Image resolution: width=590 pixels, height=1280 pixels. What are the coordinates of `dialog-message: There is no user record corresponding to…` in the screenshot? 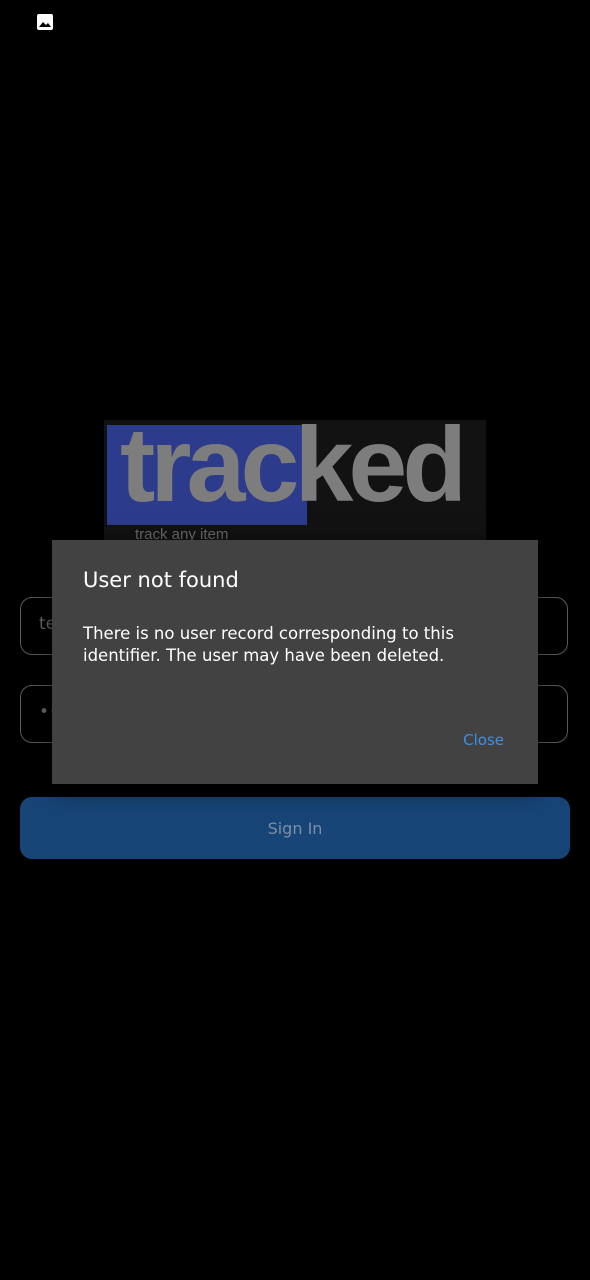 It's located at (268, 644).